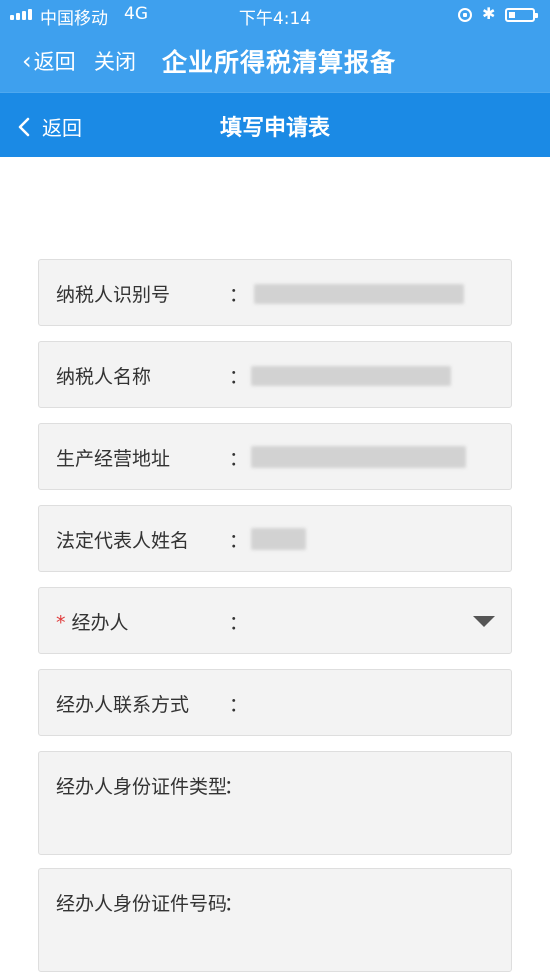  Describe the element at coordinates (275, 620) in the screenshot. I see `agent-select: * 经办人 ：` at that location.